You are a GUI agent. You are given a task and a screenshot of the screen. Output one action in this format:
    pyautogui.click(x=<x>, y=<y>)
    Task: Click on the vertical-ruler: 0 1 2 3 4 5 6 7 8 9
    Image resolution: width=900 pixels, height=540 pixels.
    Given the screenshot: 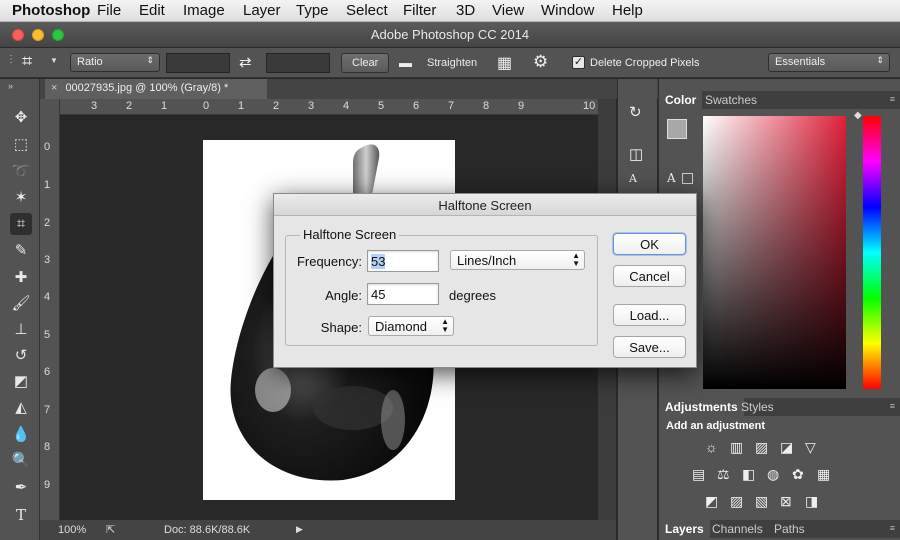 What is the action you would take?
    pyautogui.click(x=50, y=309)
    